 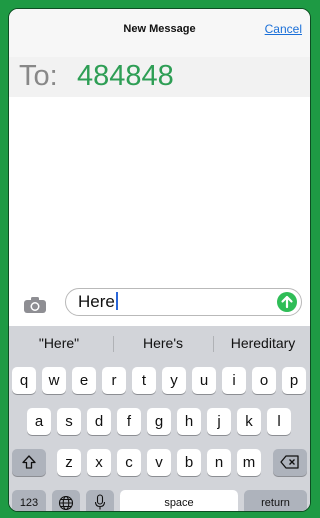 What do you see at coordinates (189, 462) in the screenshot?
I see `key-b: b` at bounding box center [189, 462].